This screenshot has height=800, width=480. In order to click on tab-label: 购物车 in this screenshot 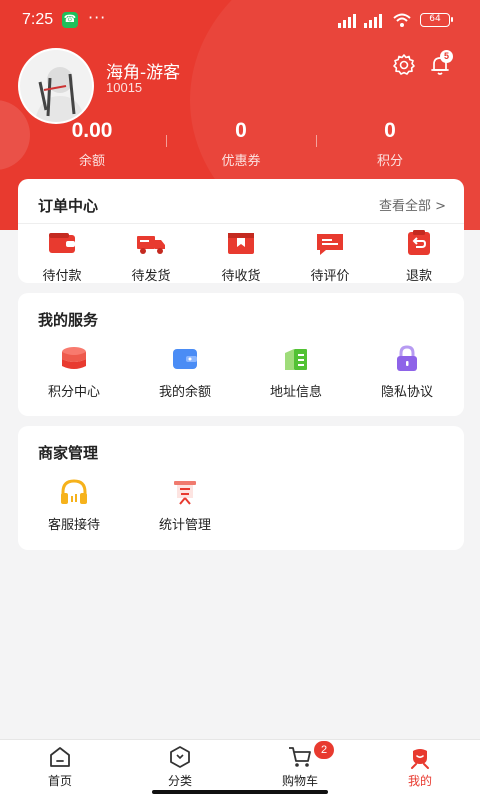, I will do `click(299, 781)`.